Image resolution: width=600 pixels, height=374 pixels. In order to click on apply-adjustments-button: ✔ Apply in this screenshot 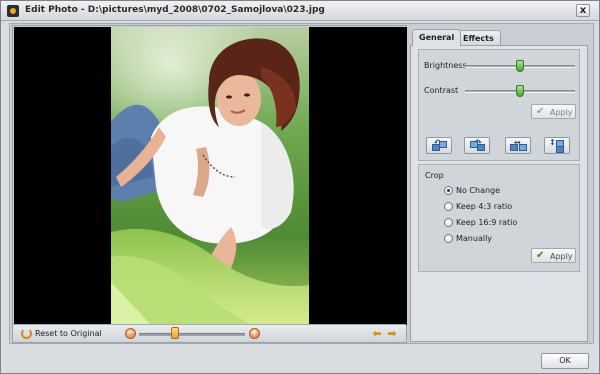, I will do `click(553, 111)`.